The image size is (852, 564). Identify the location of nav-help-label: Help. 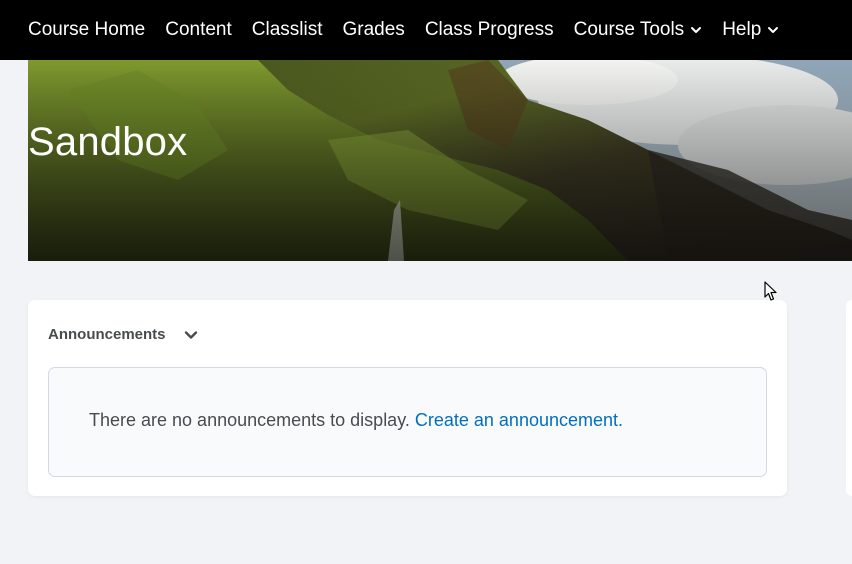
(742, 29).